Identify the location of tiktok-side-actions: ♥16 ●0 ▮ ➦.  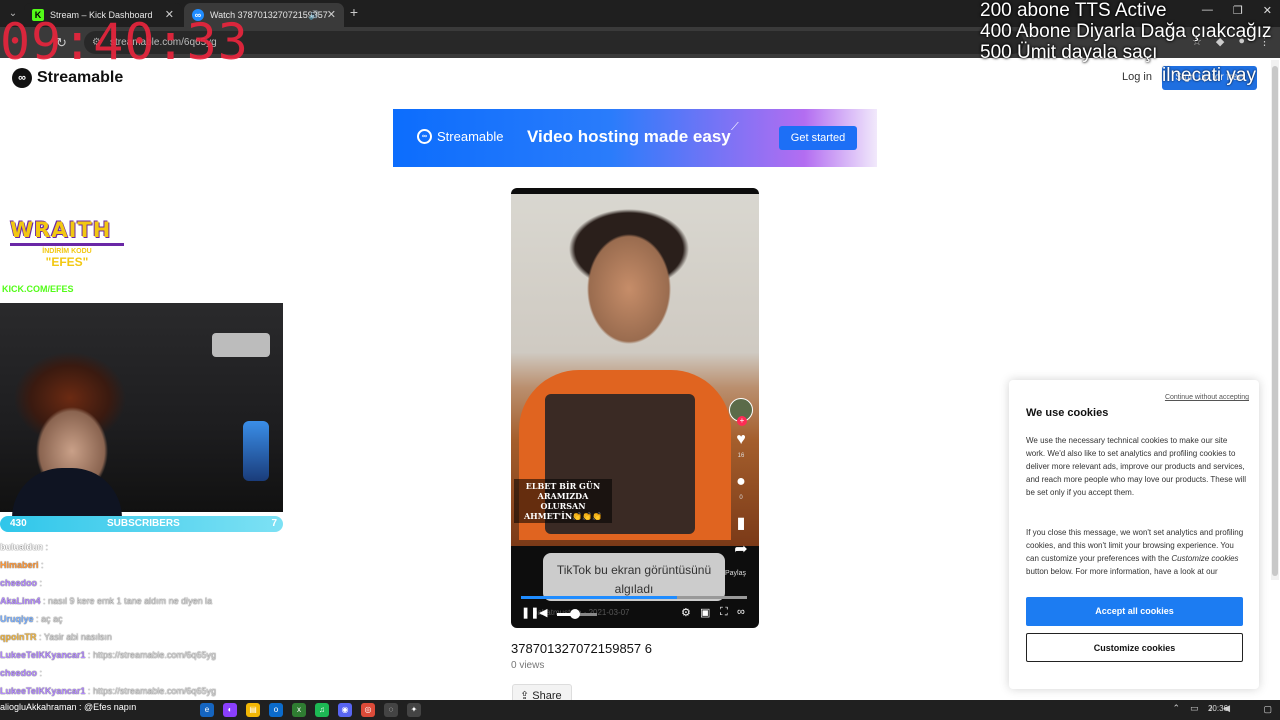
(741, 478).